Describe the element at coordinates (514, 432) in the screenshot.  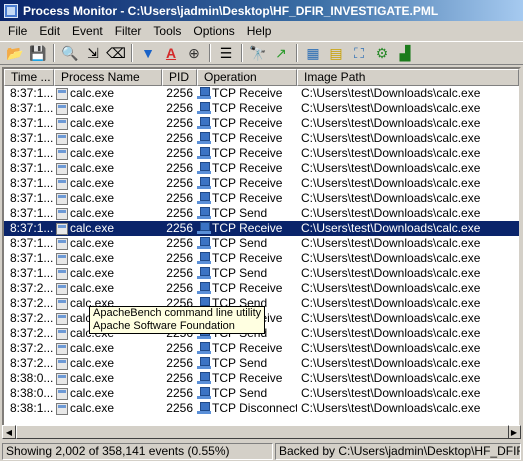
I see `scroll-right-button: ▶` at that location.